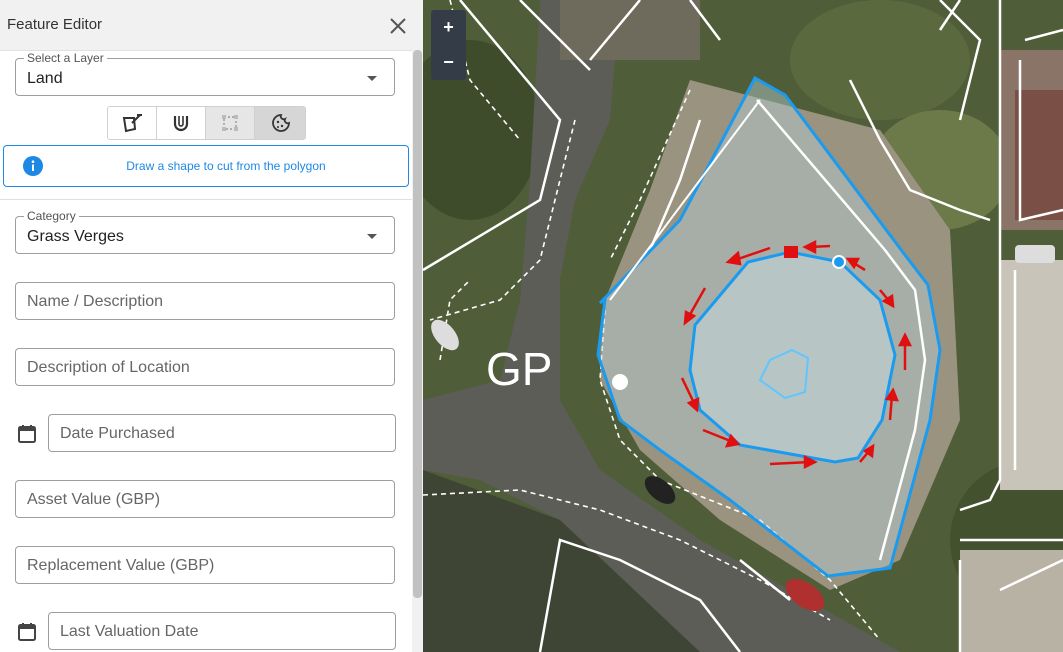 Image resolution: width=1063 pixels, height=652 pixels. What do you see at coordinates (108, 367) in the screenshot?
I see `description-location-placeholder: Description of Location` at bounding box center [108, 367].